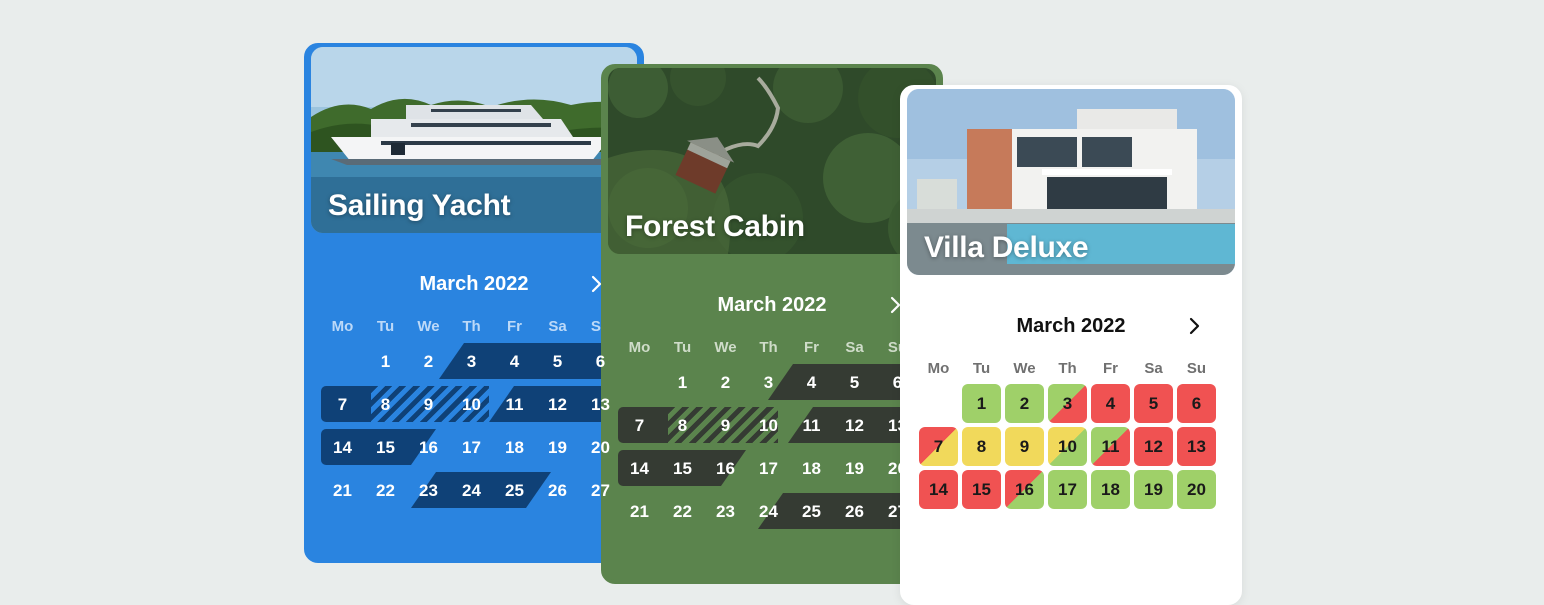 The width and height of the screenshot is (1544, 605). What do you see at coordinates (419, 205) in the screenshot?
I see `listing-title: Sailing Yacht` at bounding box center [419, 205].